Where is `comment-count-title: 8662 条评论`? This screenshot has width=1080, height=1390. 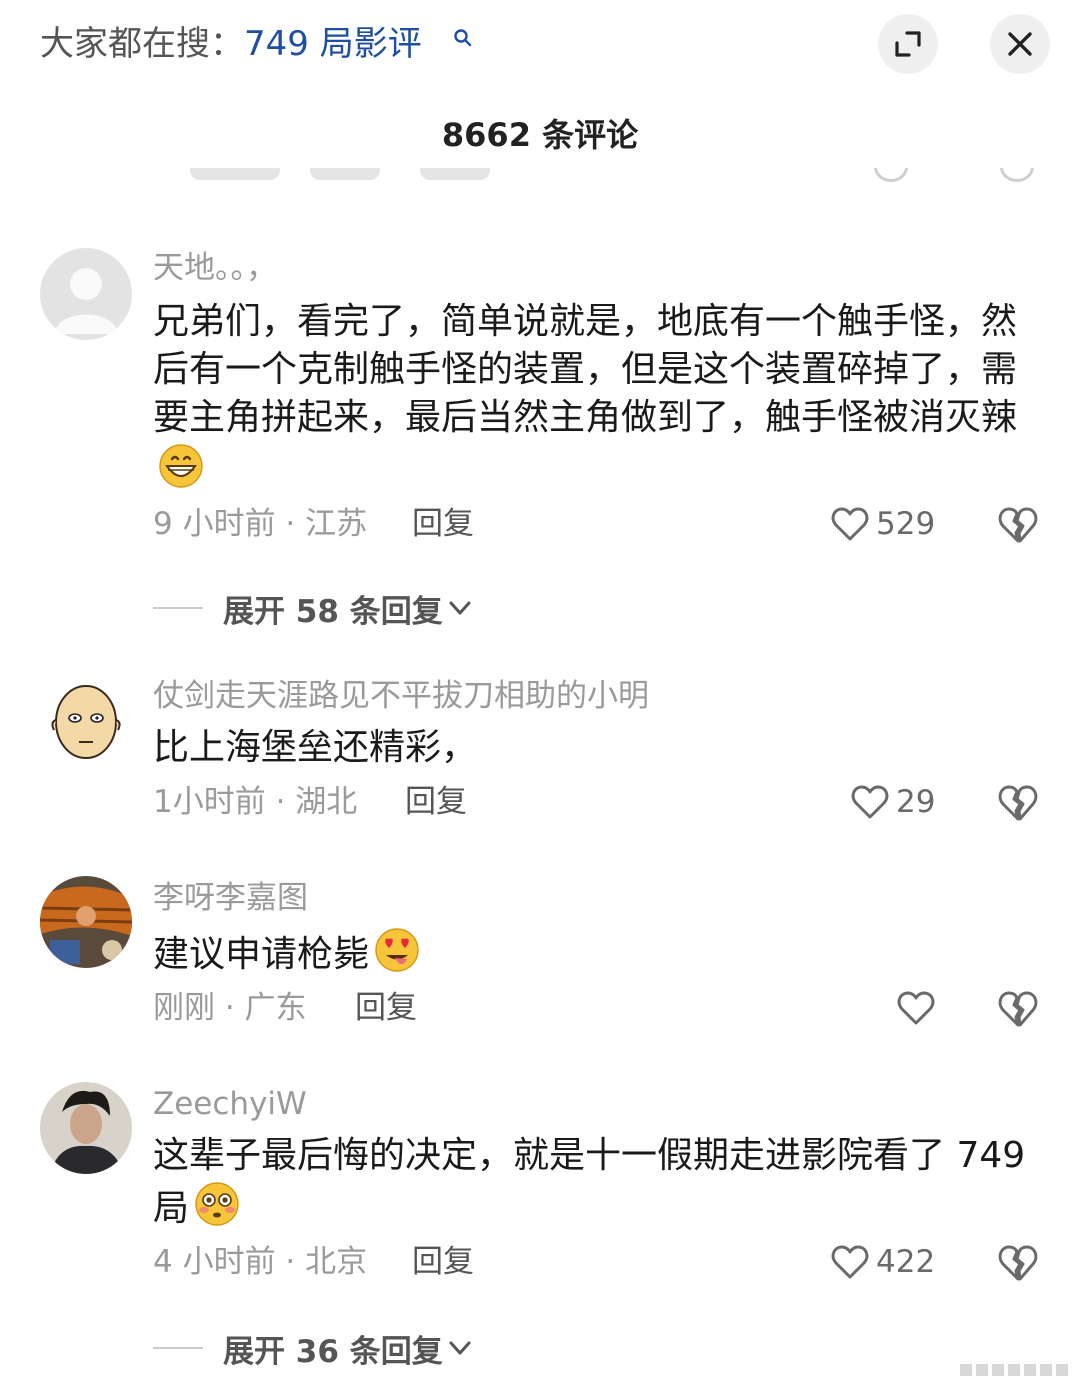 comment-count-title: 8662 条评论 is located at coordinates (540, 135).